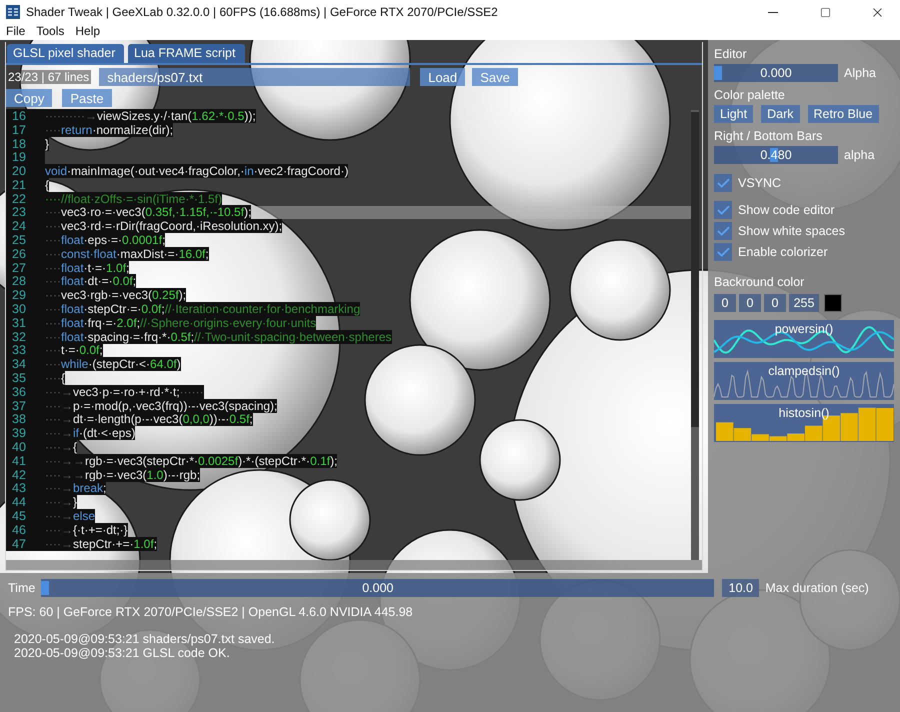 The height and width of the screenshot is (712, 900). What do you see at coordinates (25, 475) in the screenshot?
I see `line-number: 42` at bounding box center [25, 475].